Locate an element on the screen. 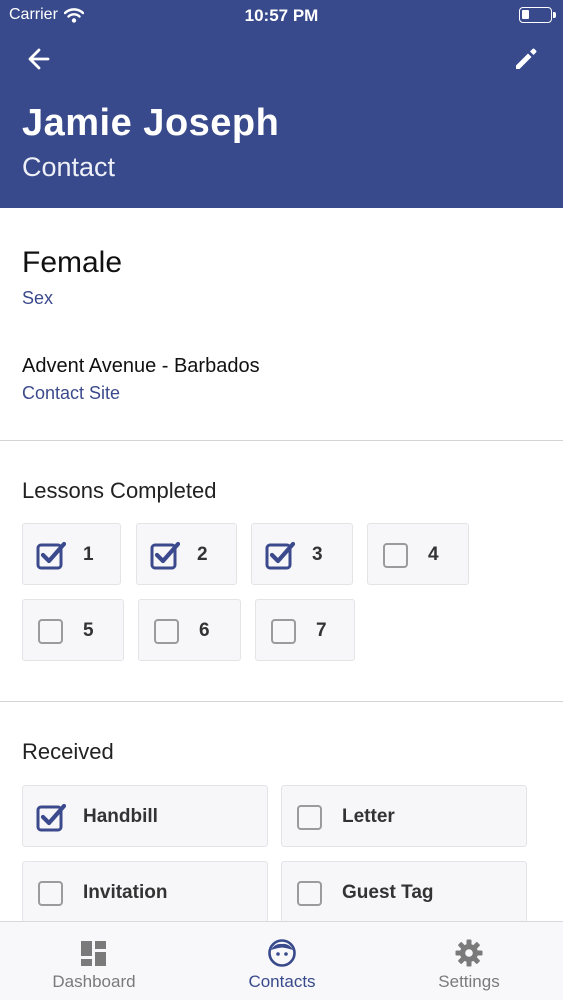 This screenshot has height=1000, width=563. arrow-left-icon is located at coordinates (39, 59).